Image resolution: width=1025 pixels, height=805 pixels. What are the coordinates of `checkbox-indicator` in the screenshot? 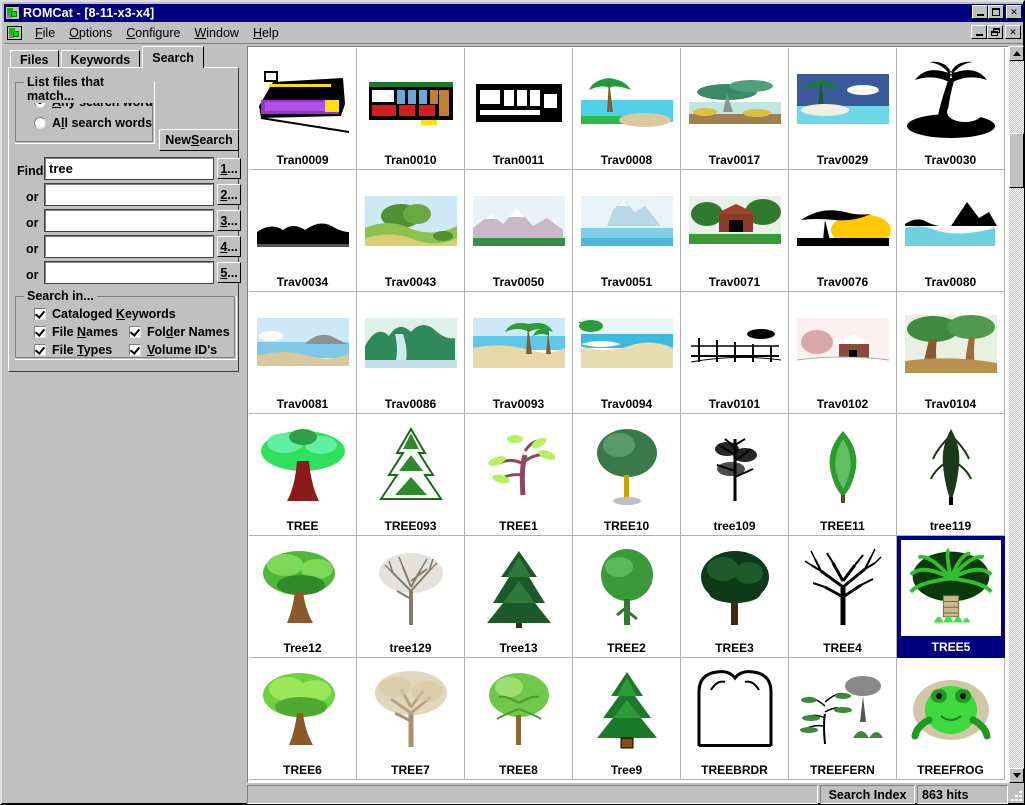 It's located at (135, 332).